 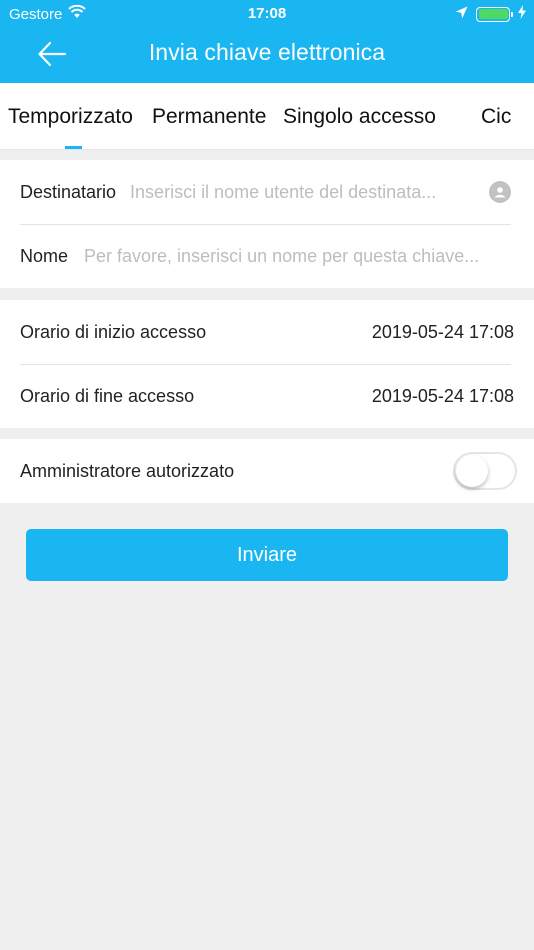 What do you see at coordinates (127, 470) in the screenshot?
I see `admin-label: Amministratore autorizzato` at bounding box center [127, 470].